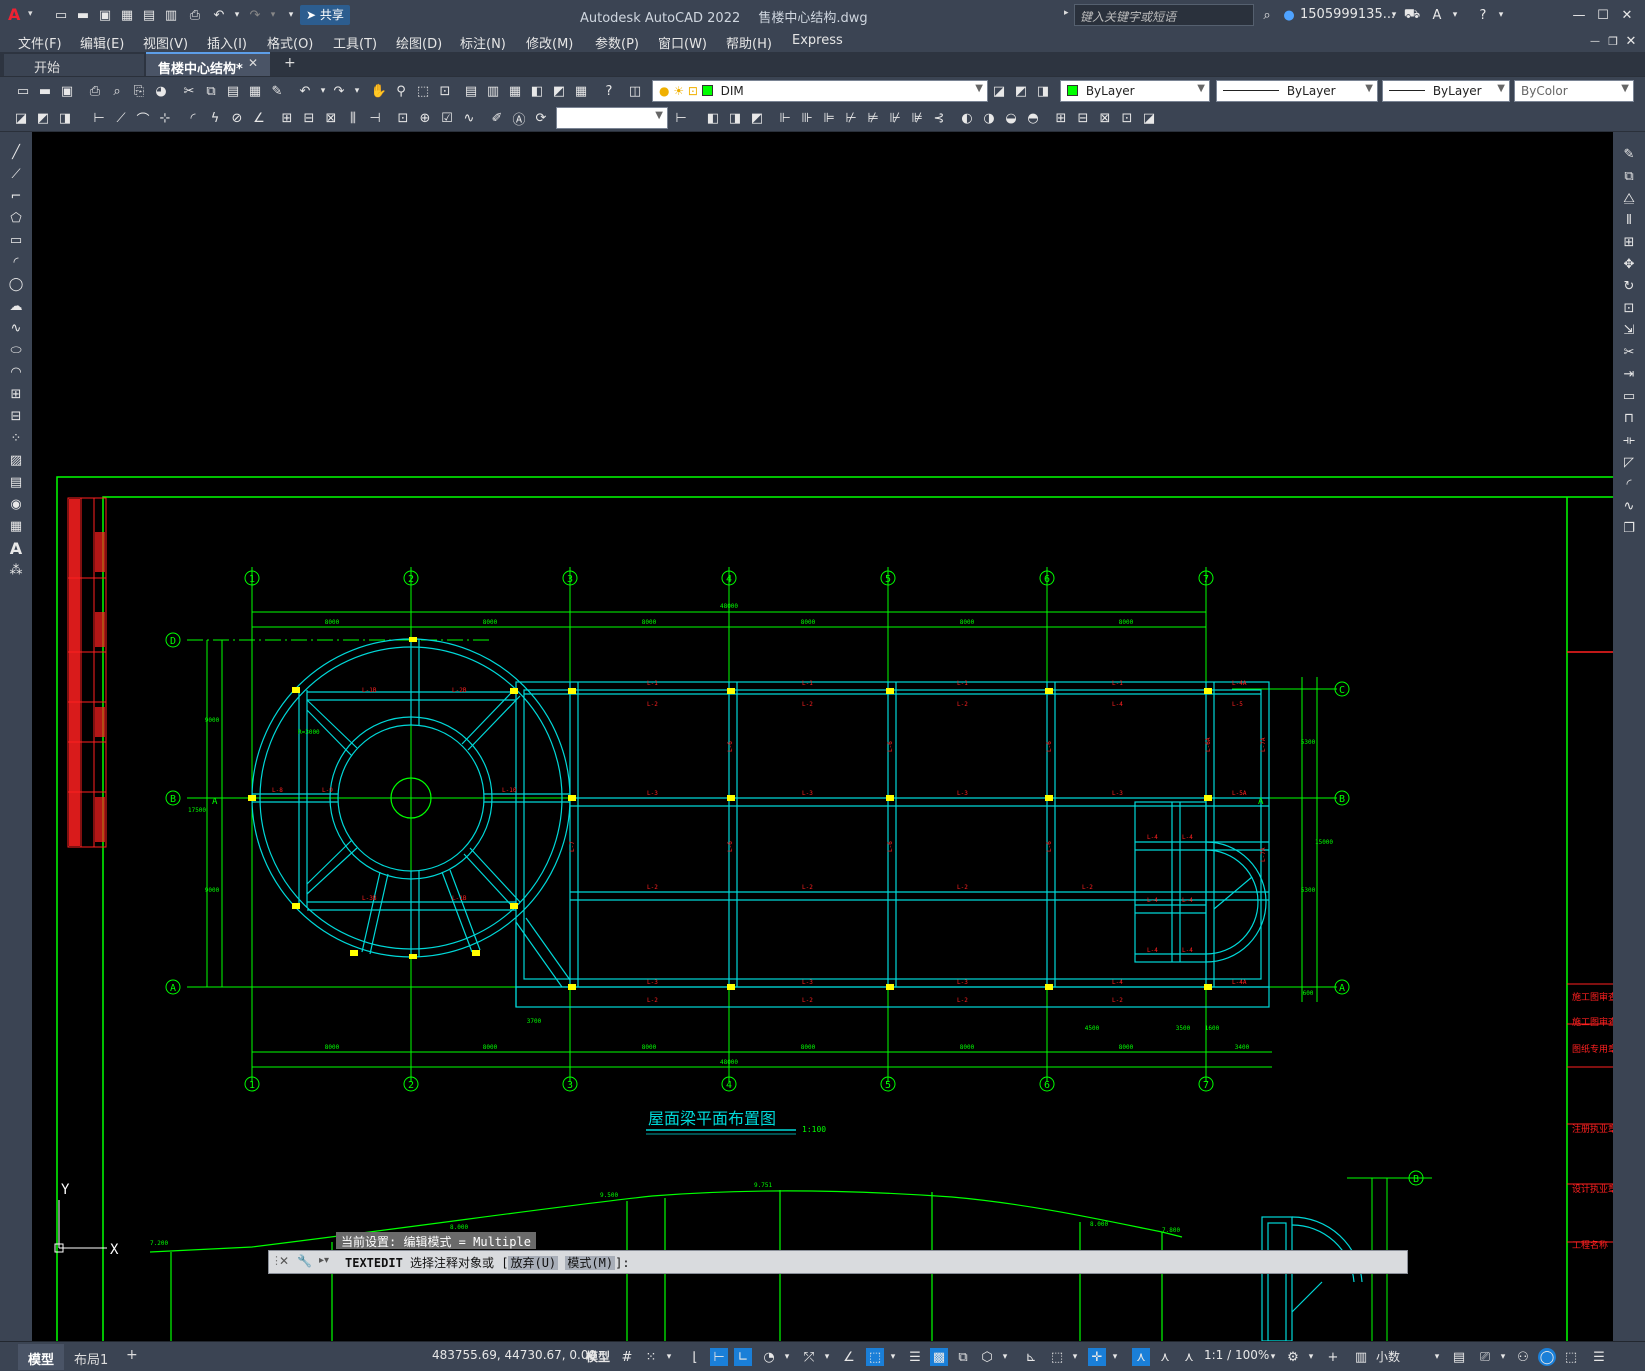 This screenshot has height=1371, width=1645. What do you see at coordinates (132, 1355) in the screenshot?
I see `add-layout-icon: +` at bounding box center [132, 1355].